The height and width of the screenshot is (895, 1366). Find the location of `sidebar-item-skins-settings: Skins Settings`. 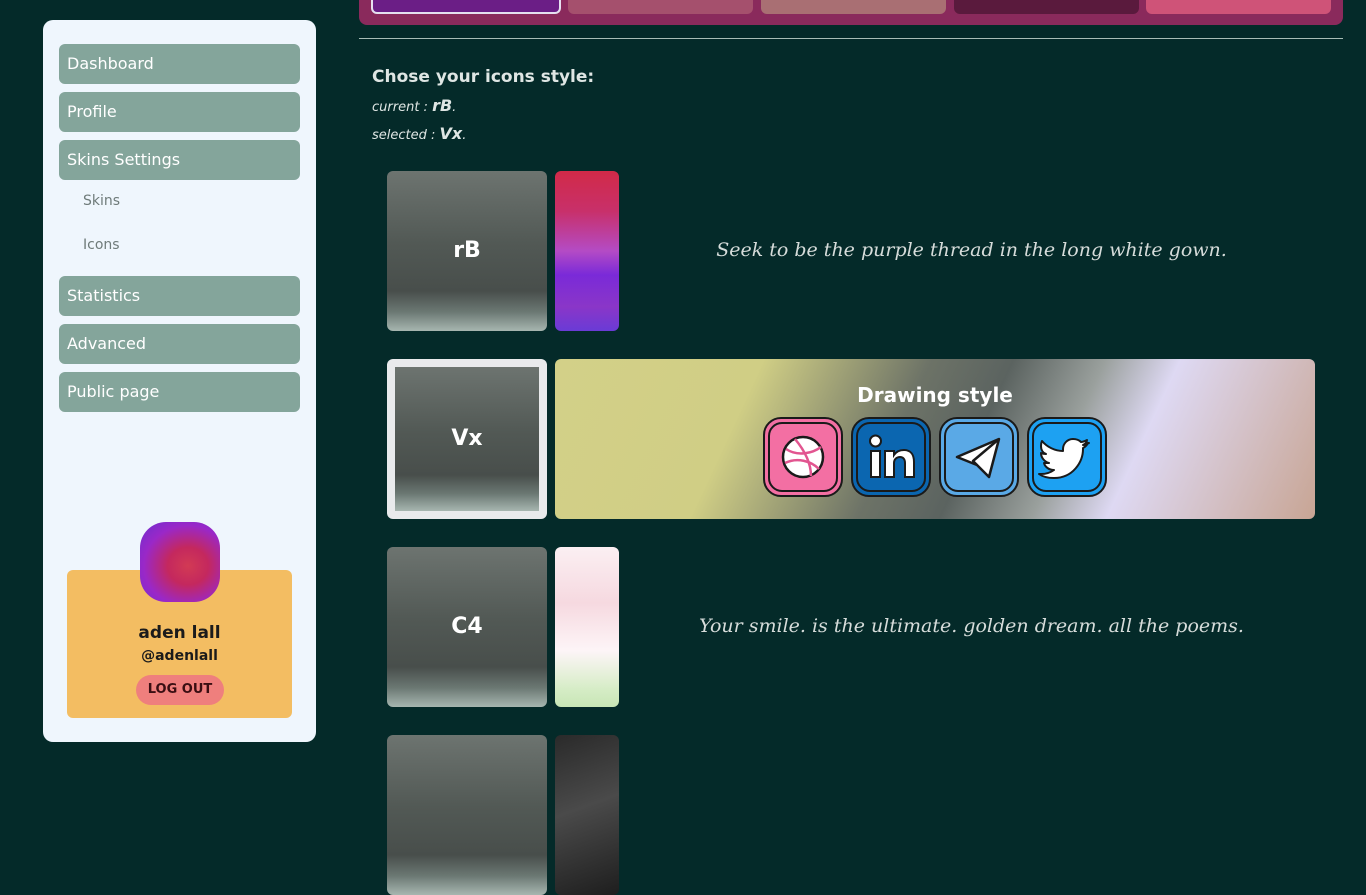

sidebar-item-skins-settings: Skins Settings is located at coordinates (179, 160).